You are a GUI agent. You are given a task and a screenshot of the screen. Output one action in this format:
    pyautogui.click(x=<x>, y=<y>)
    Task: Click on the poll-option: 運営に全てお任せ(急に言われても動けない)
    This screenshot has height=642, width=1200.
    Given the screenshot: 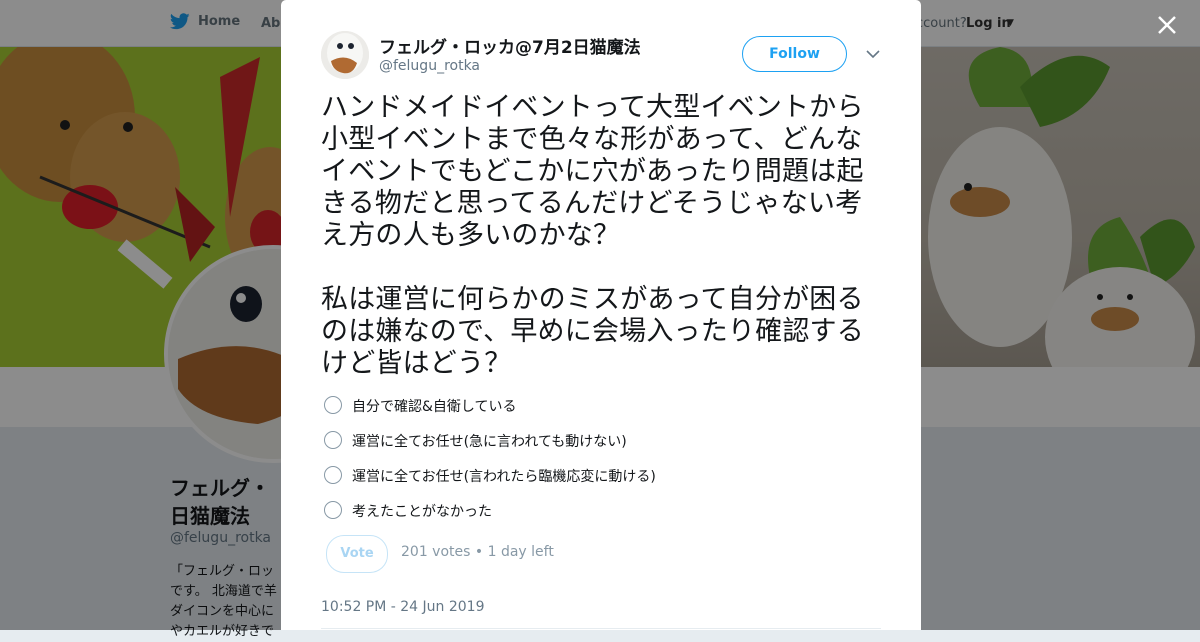 What is the action you would take?
    pyautogui.click(x=604, y=445)
    